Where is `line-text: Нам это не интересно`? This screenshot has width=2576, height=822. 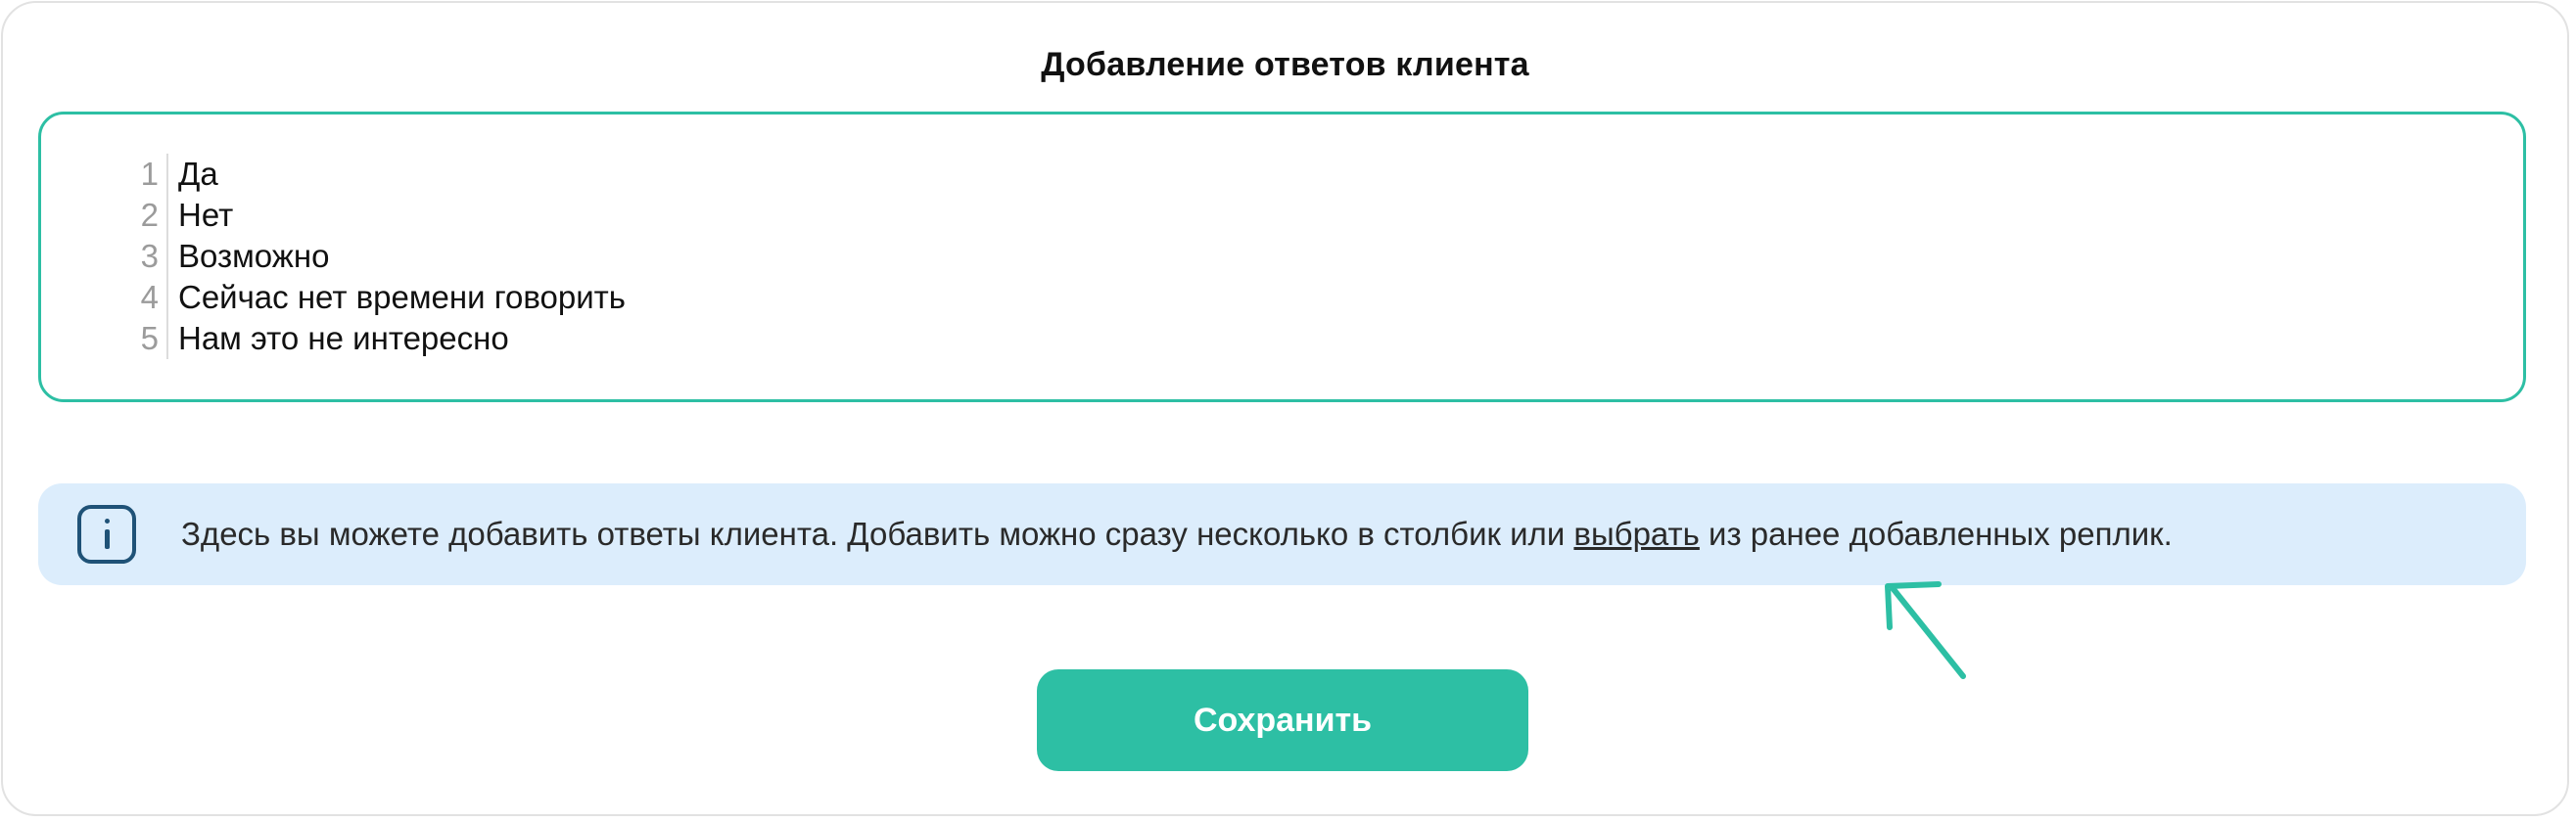
line-text: Нам это не интересно is located at coordinates (338, 338).